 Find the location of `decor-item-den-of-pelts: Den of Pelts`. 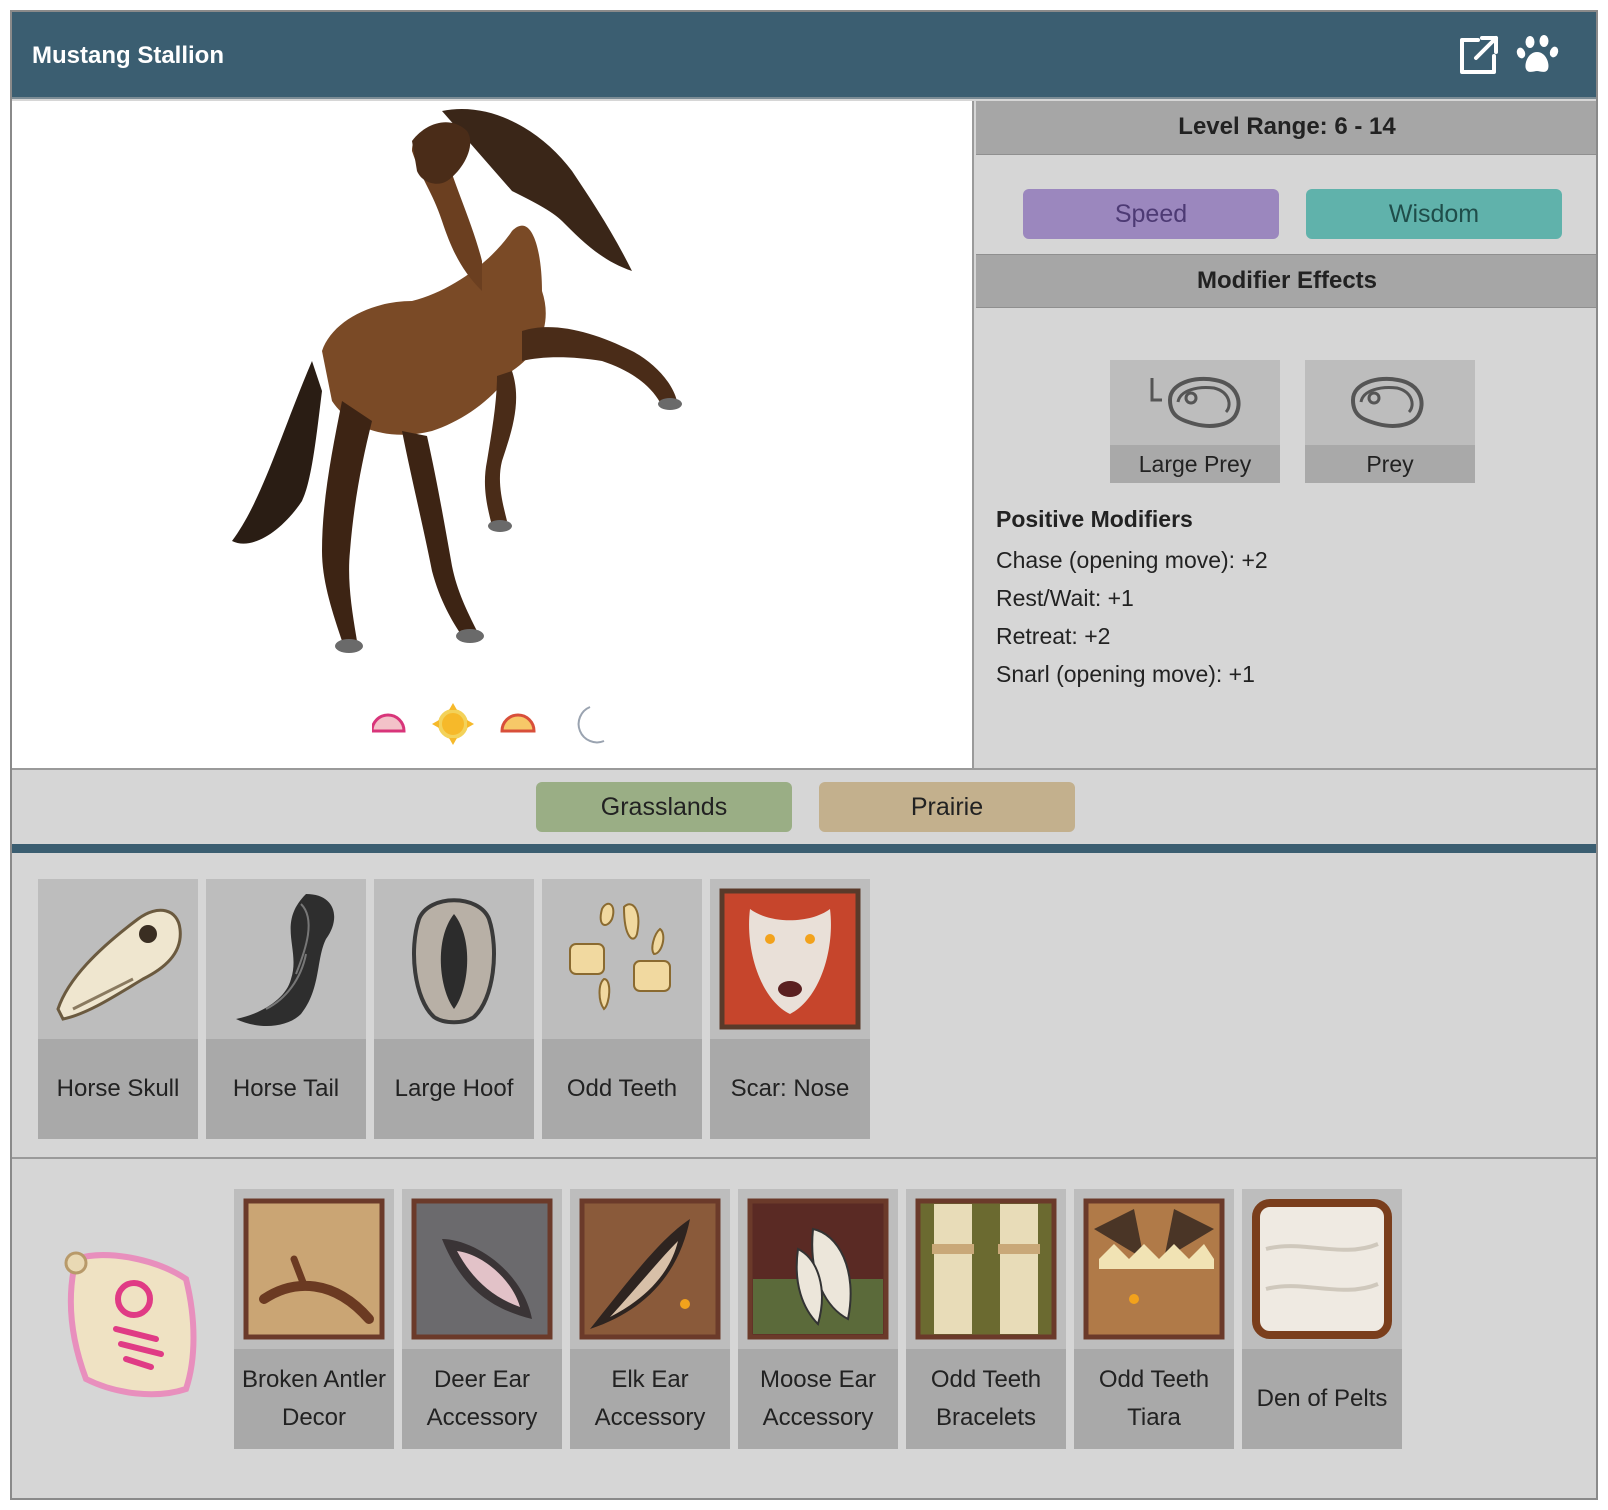

decor-item-den-of-pelts: Den of Pelts is located at coordinates (1322, 1319).